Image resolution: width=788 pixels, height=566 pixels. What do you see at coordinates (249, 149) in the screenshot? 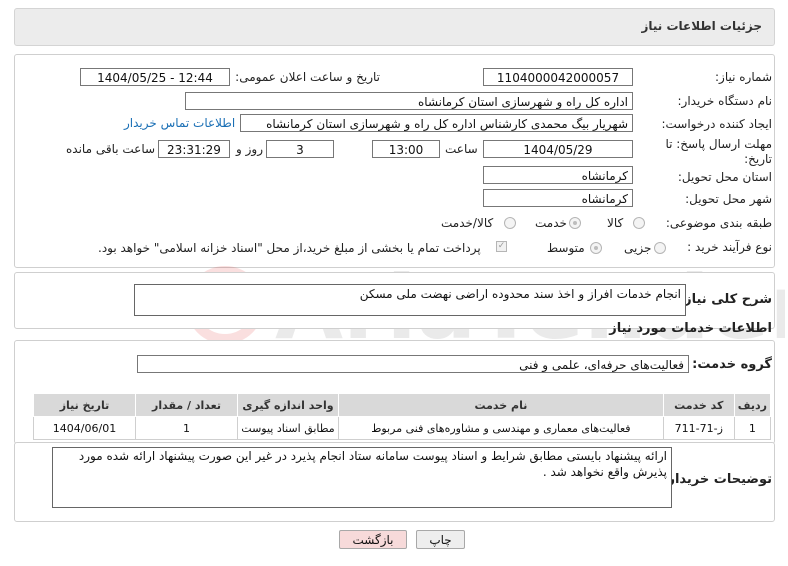
I see `days-label: روز و` at bounding box center [249, 149].